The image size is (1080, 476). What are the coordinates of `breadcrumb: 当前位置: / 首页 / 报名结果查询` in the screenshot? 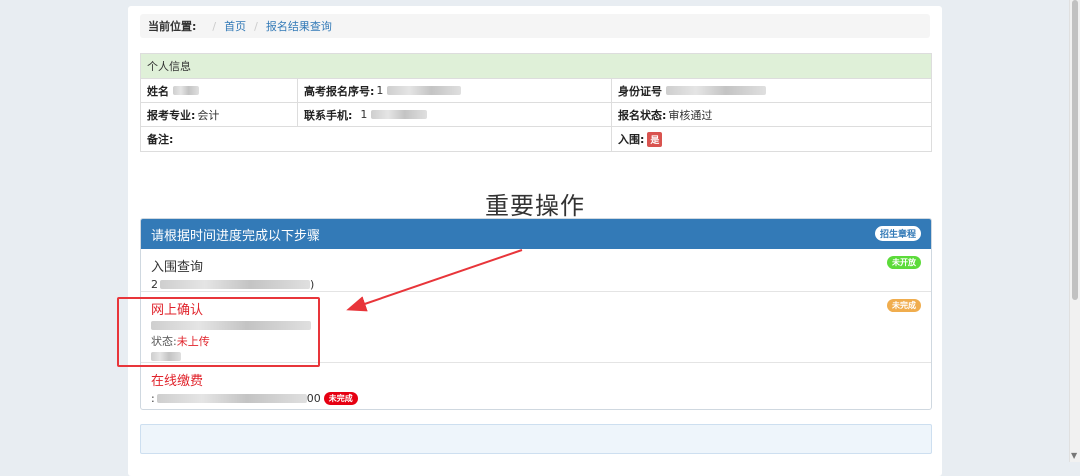 It's located at (535, 26).